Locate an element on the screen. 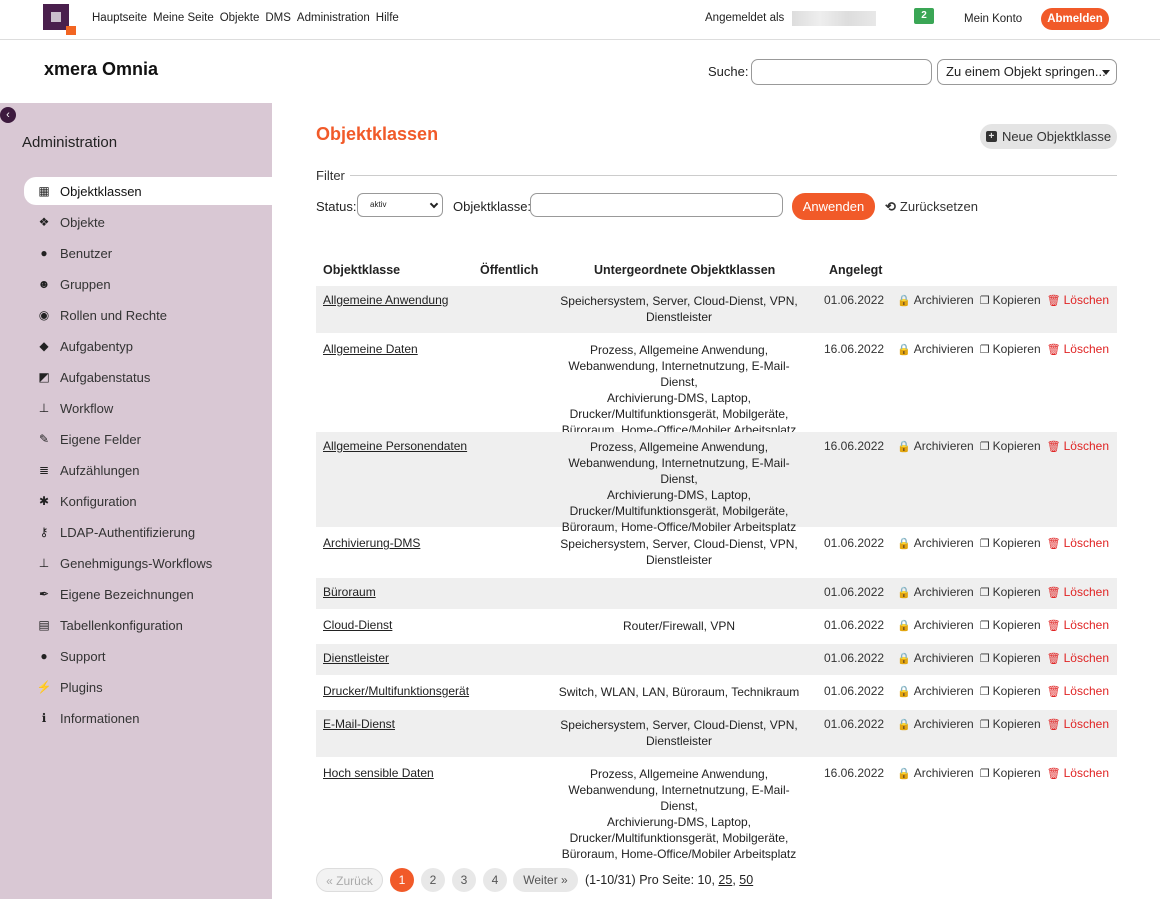  sidebar-item-objektklassen: ▦ Objektklassen is located at coordinates (148, 191).